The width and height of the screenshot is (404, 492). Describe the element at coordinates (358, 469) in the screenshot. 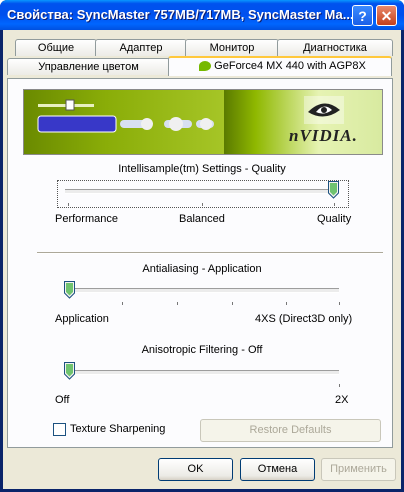

I see `apply-button: Применить` at that location.